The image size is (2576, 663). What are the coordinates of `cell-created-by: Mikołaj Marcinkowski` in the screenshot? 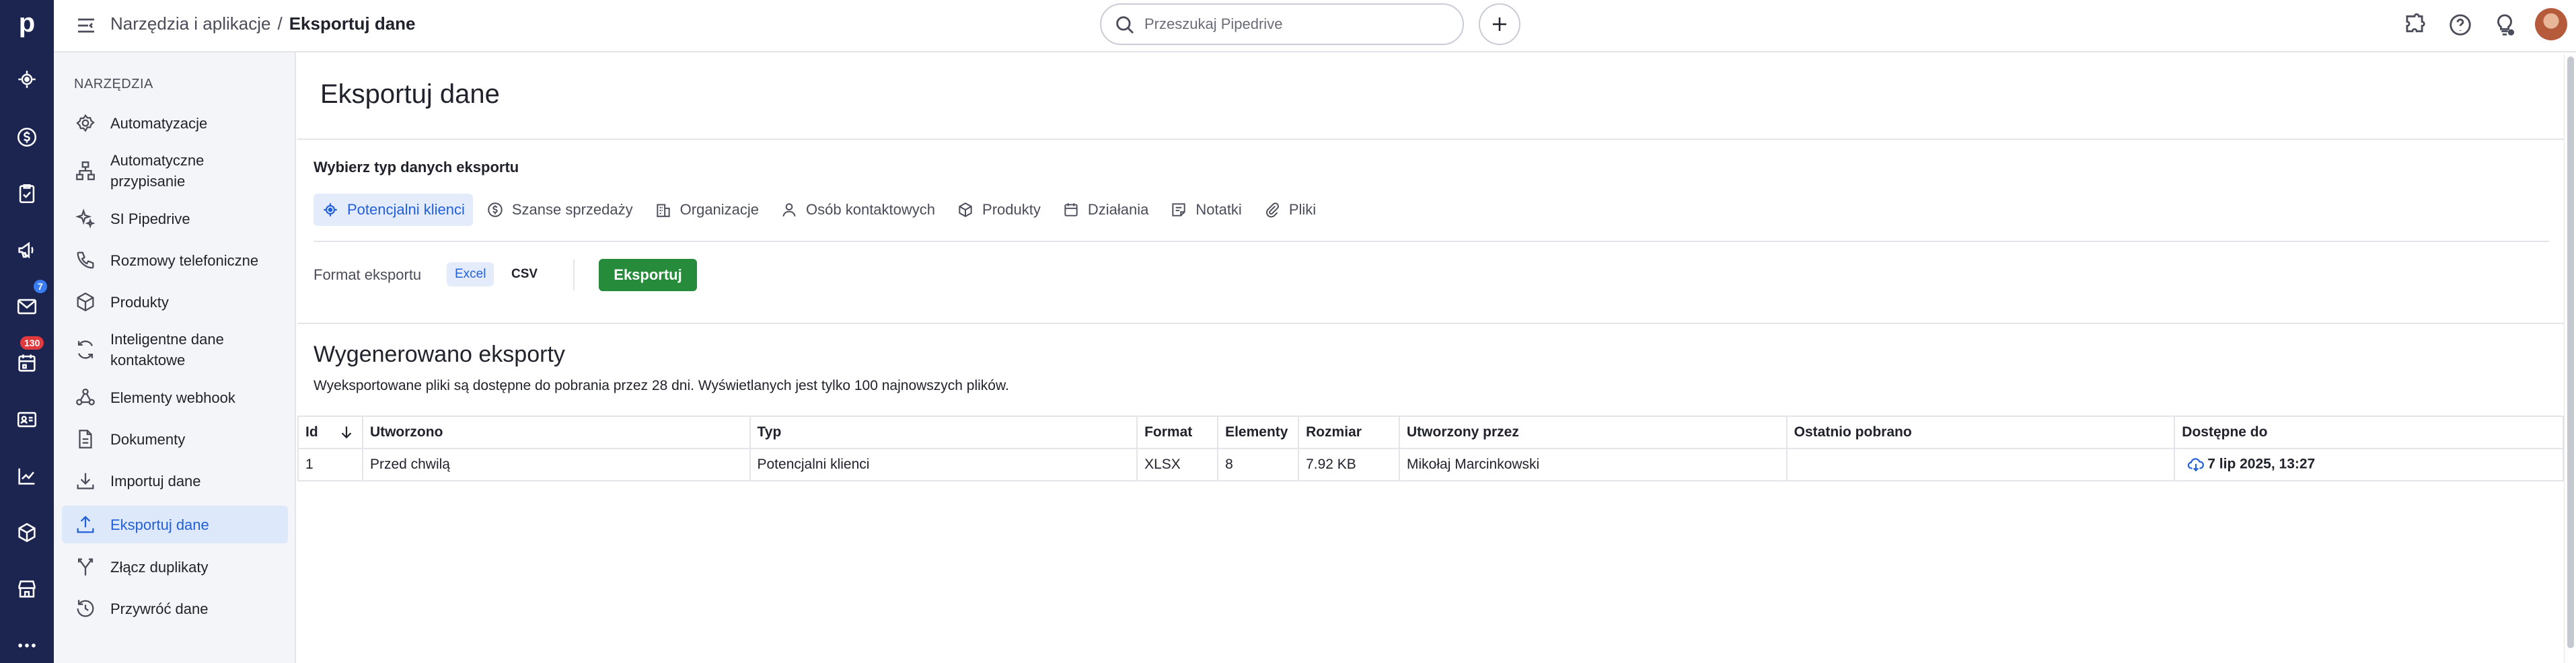 It's located at (1593, 464).